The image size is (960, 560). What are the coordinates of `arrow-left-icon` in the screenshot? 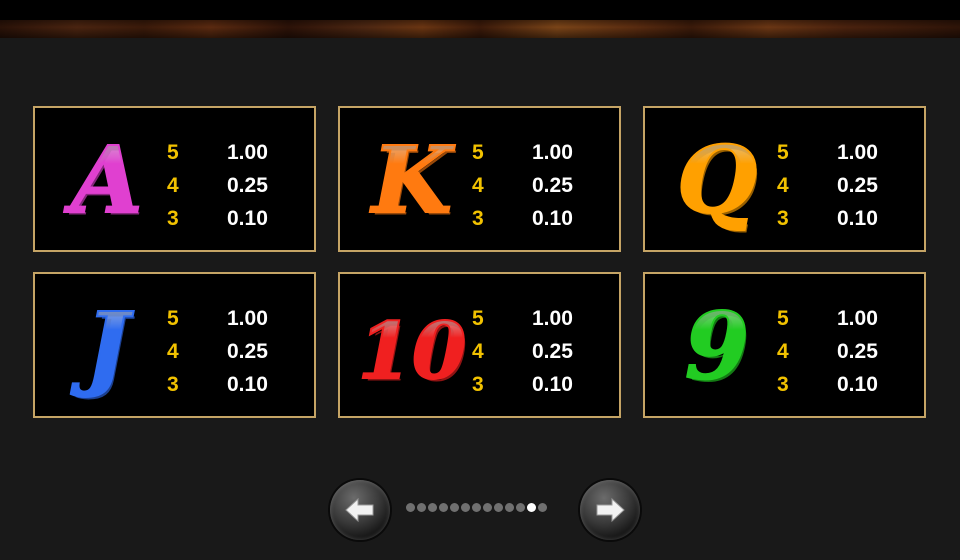 It's located at (359, 510).